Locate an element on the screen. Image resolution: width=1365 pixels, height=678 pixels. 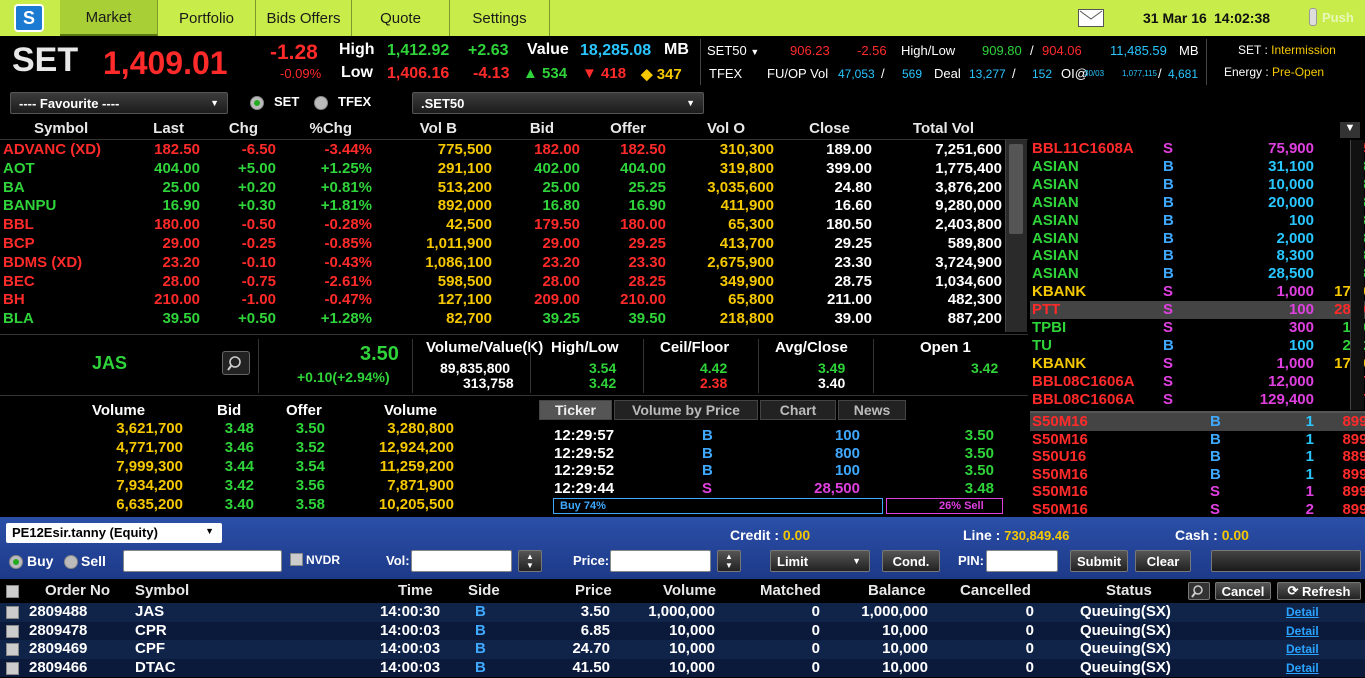
select-all-checkbox is located at coordinates (12, 591).